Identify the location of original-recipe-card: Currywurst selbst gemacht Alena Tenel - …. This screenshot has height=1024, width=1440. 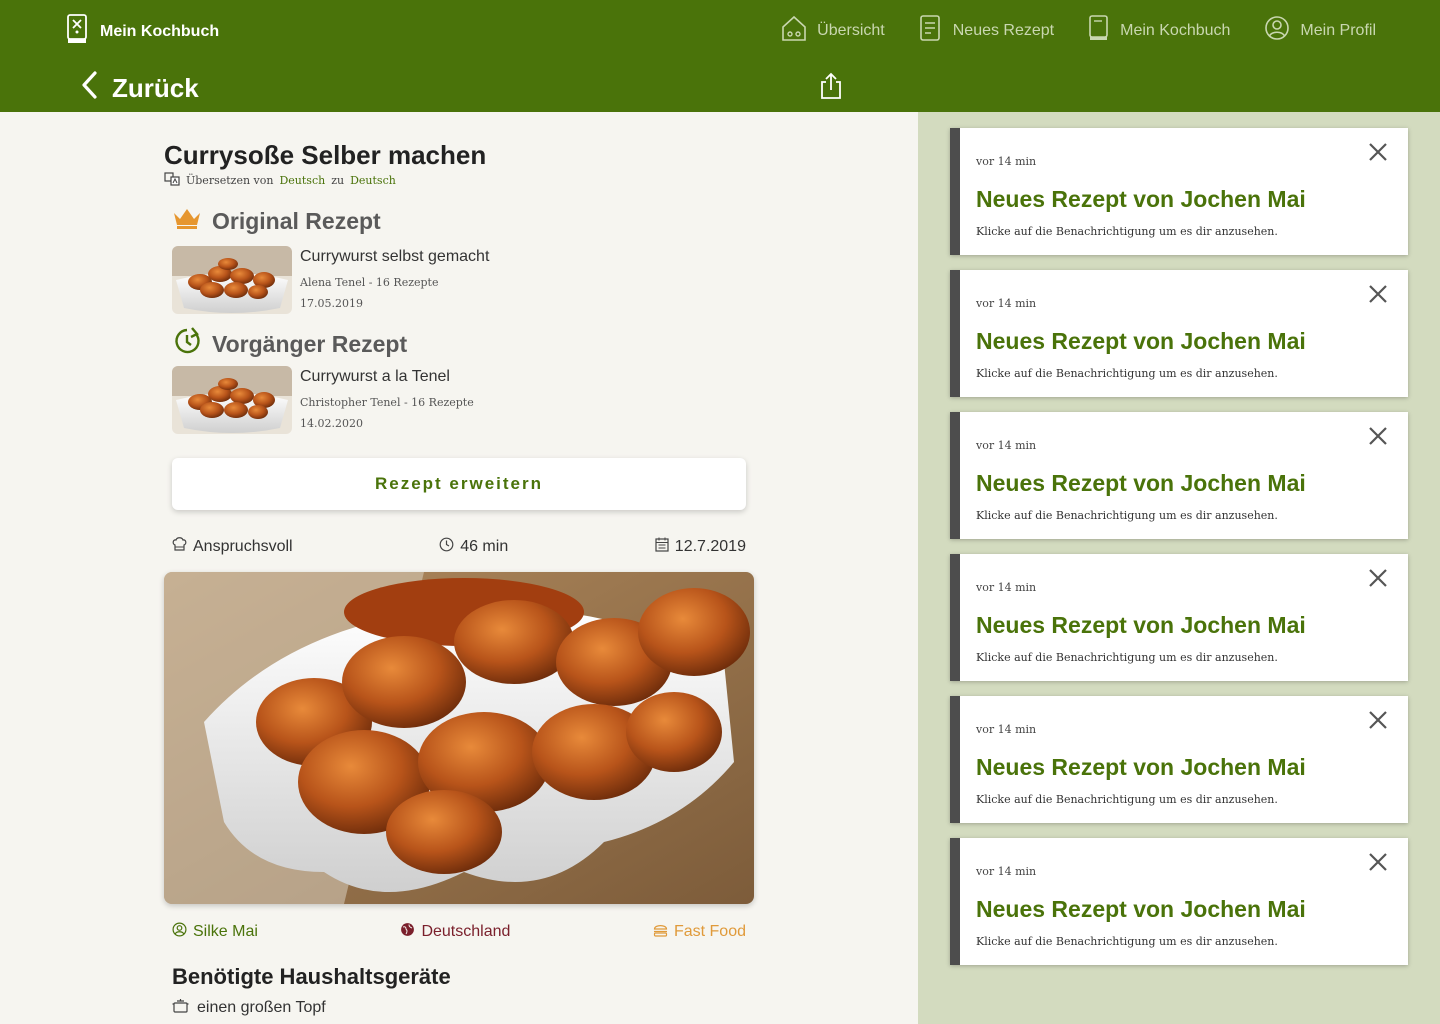
(330, 280).